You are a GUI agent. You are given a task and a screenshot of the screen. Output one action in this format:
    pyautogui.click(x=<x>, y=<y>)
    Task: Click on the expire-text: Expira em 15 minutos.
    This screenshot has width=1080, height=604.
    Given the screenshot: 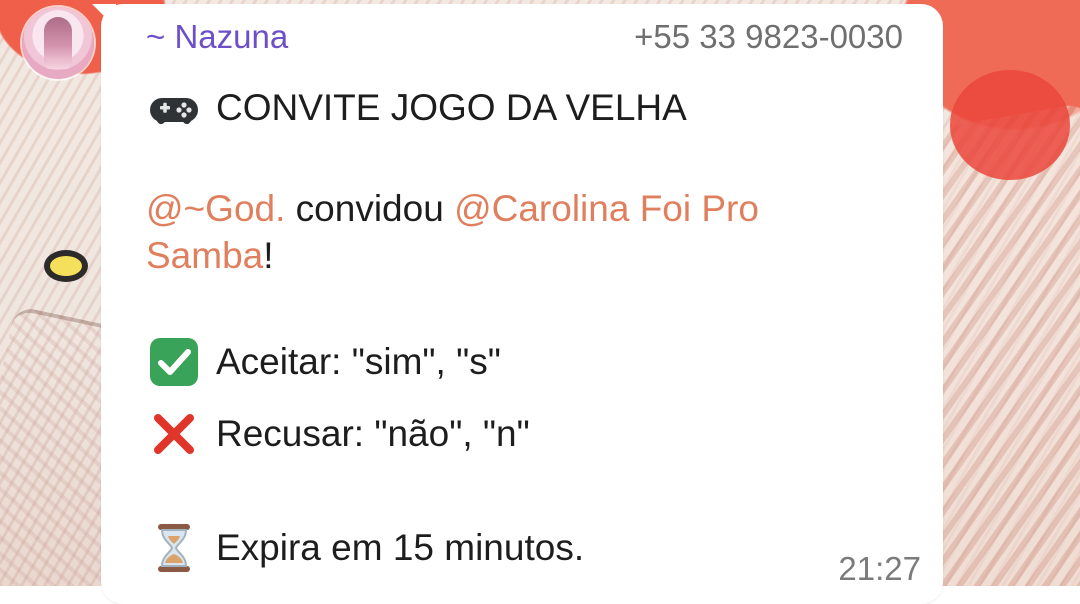 What is the action you would take?
    pyautogui.click(x=400, y=548)
    